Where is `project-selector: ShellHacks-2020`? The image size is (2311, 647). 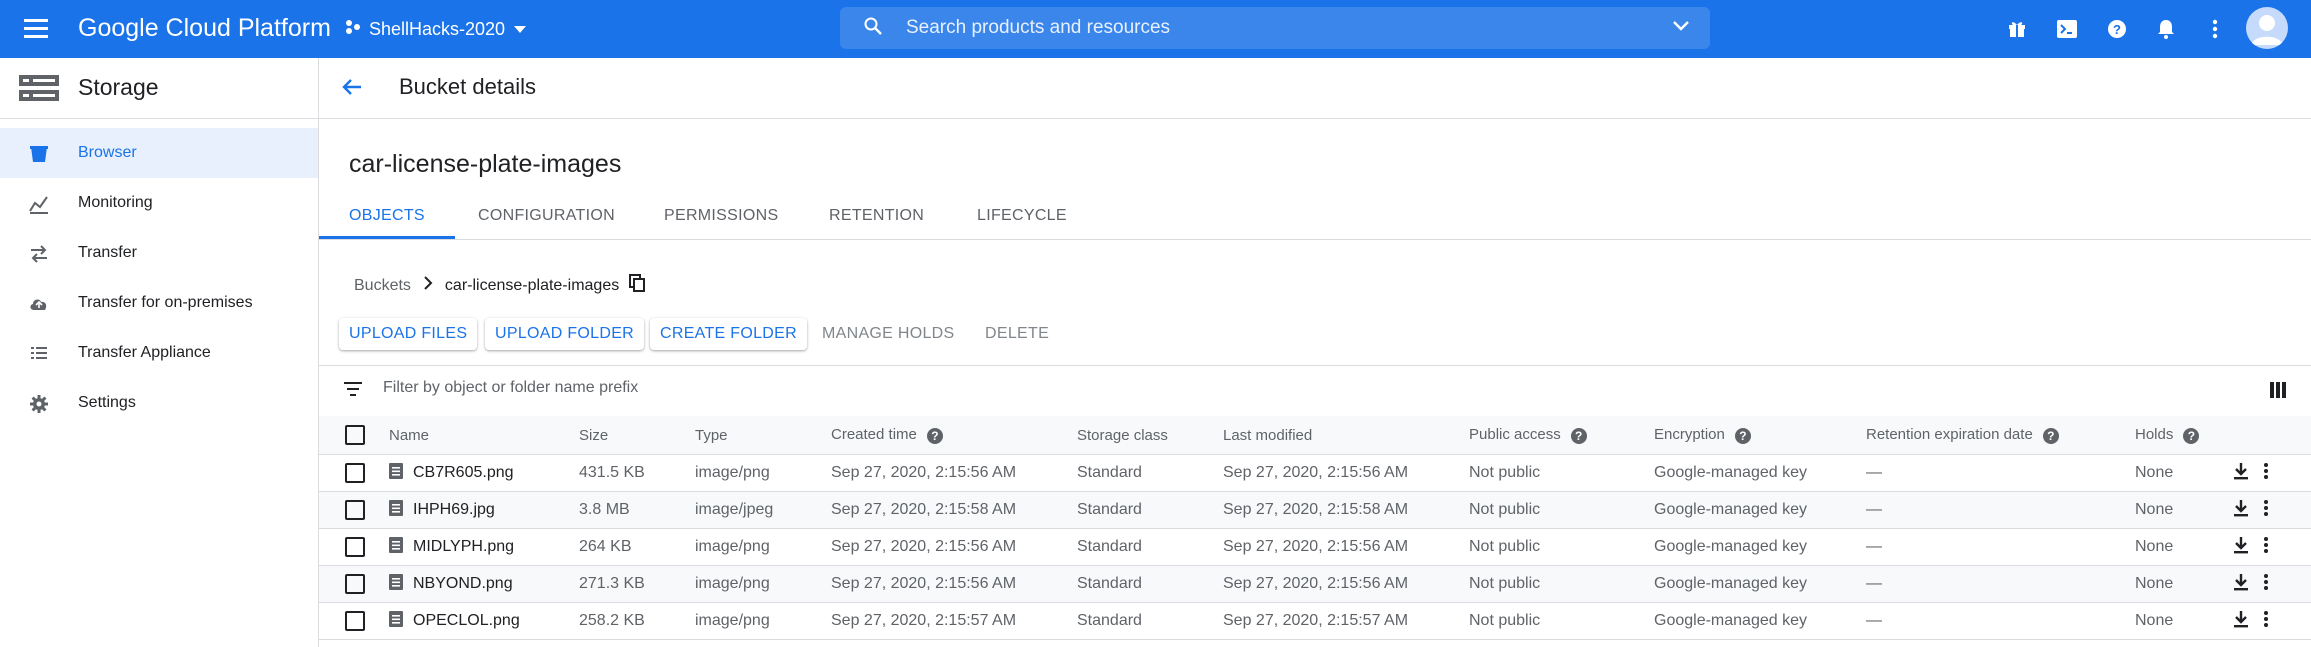 project-selector: ShellHacks-2020 is located at coordinates (436, 29).